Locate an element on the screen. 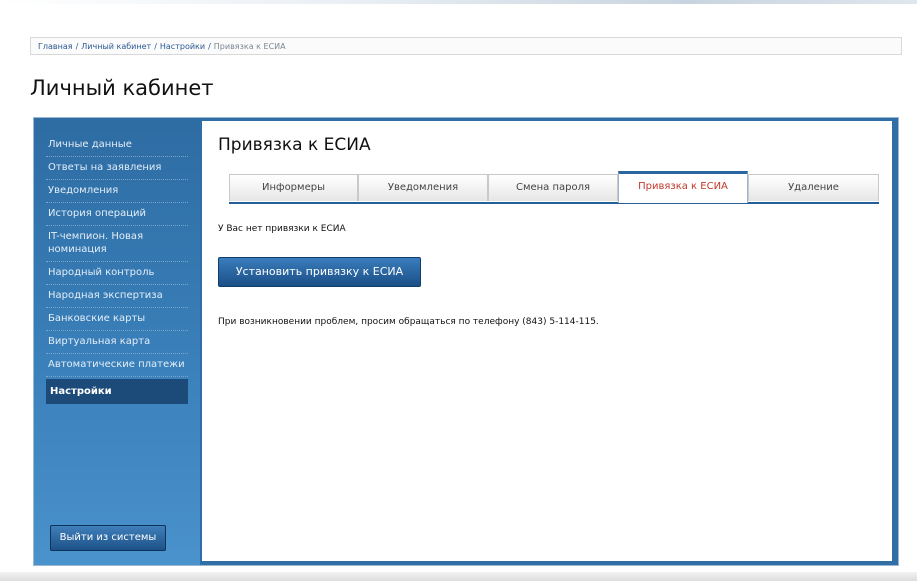 This screenshot has height=581, width=917. tab-delete: Удаление is located at coordinates (813, 187).